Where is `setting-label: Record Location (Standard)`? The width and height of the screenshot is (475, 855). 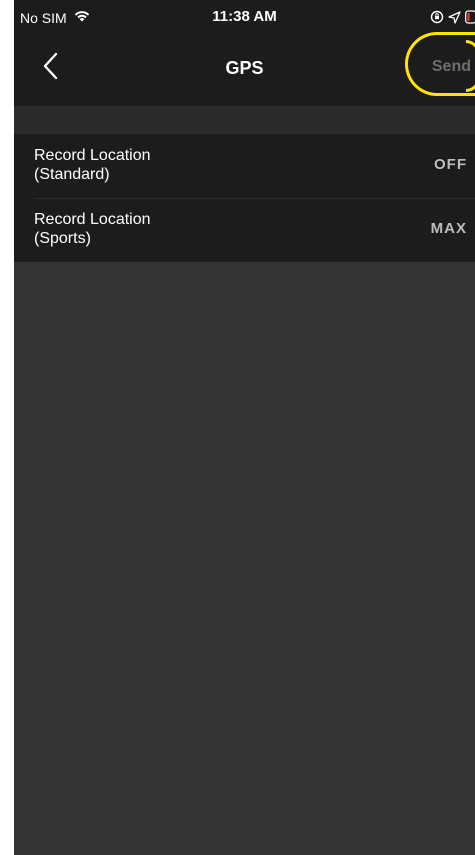 setting-label: Record Location (Standard) is located at coordinates (144, 165).